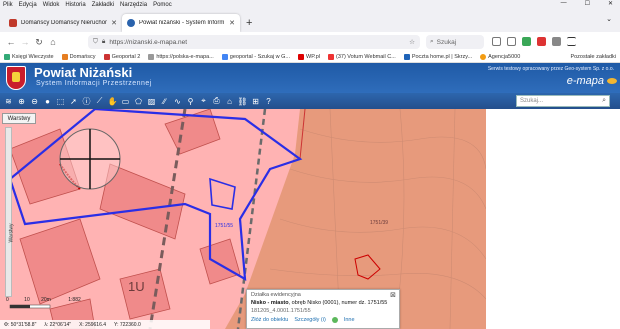  What do you see at coordinates (11, 42) in the screenshot?
I see `back-icon: ←` at bounding box center [11, 42].